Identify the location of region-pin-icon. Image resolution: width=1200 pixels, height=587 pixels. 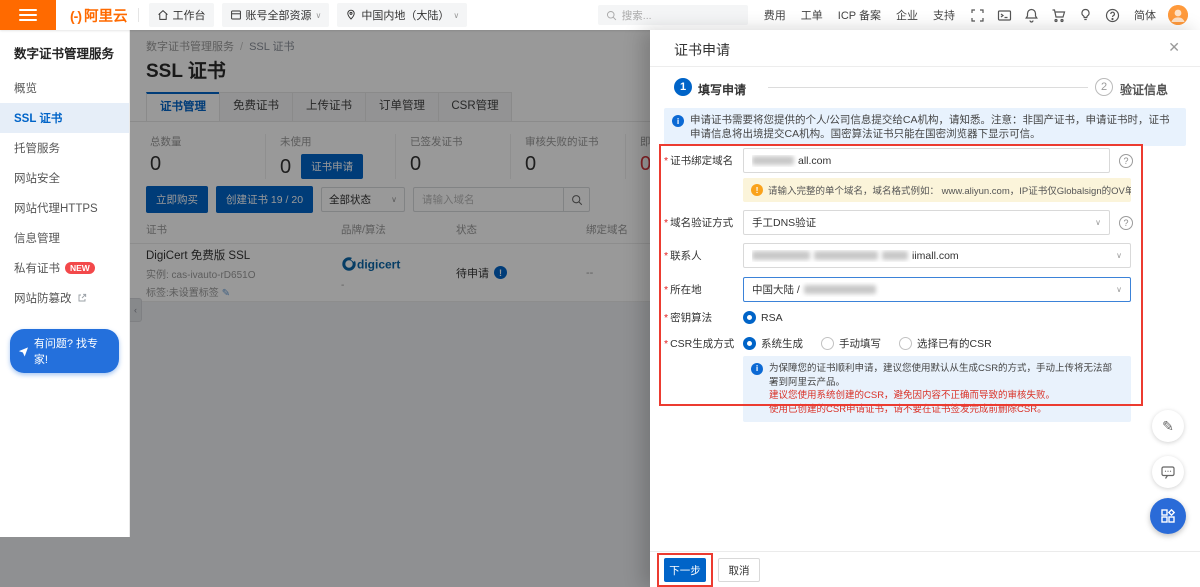
(351, 14).